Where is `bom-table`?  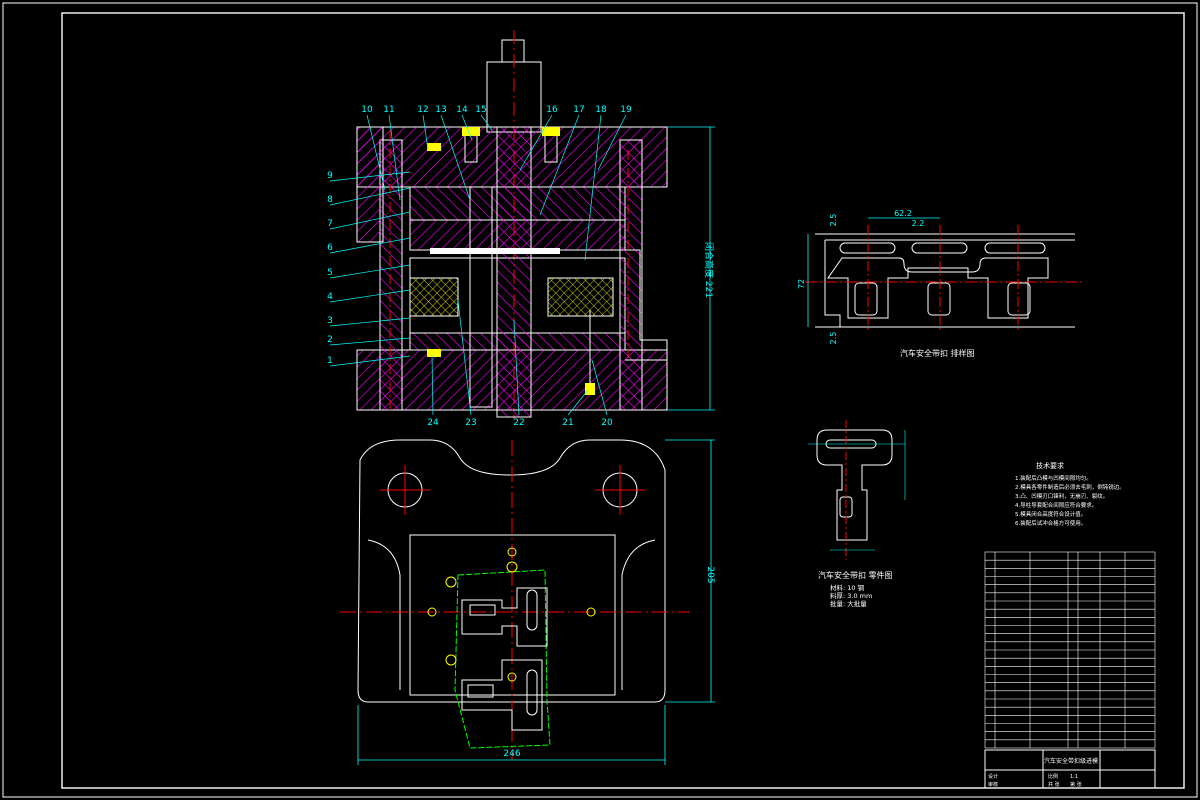 bom-table is located at coordinates (1070, 650).